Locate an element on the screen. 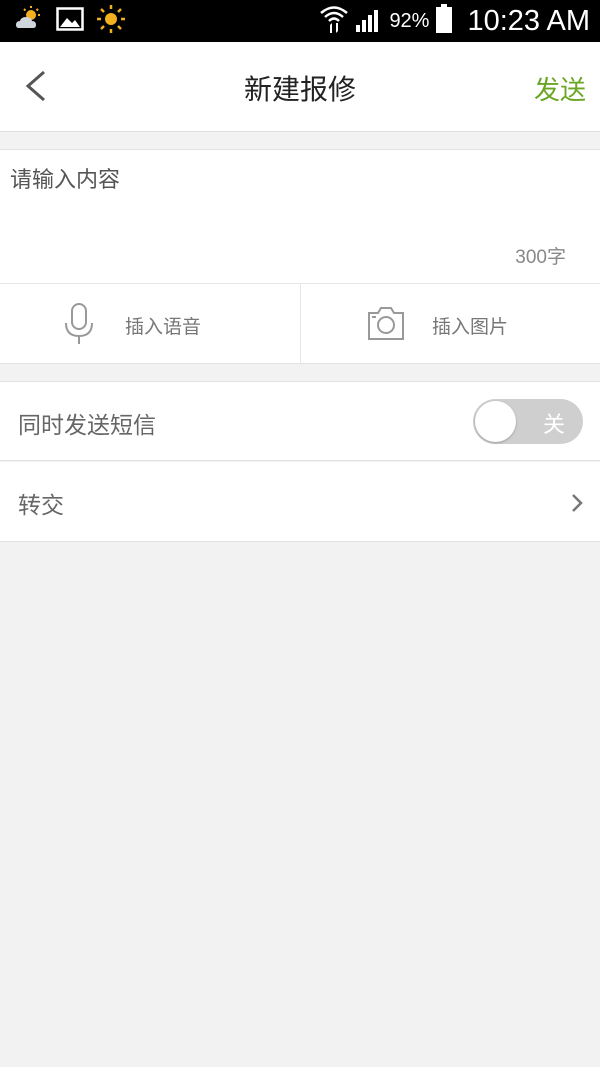  content-input is located at coordinates (300, 216).